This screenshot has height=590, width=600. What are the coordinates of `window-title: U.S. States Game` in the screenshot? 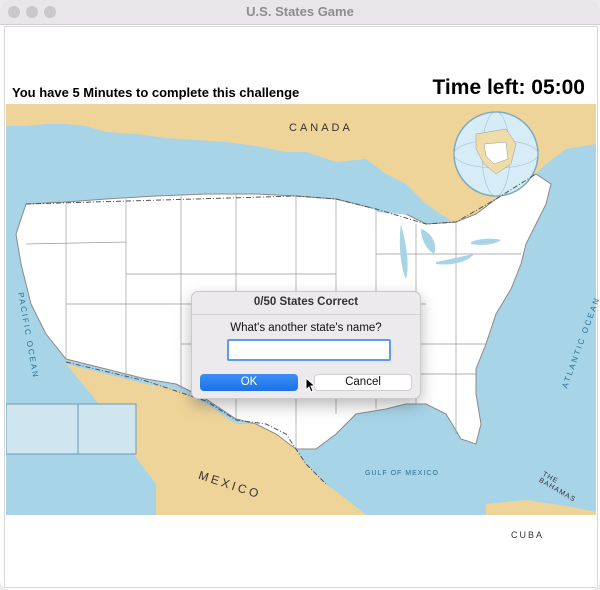 It's located at (300, 11).